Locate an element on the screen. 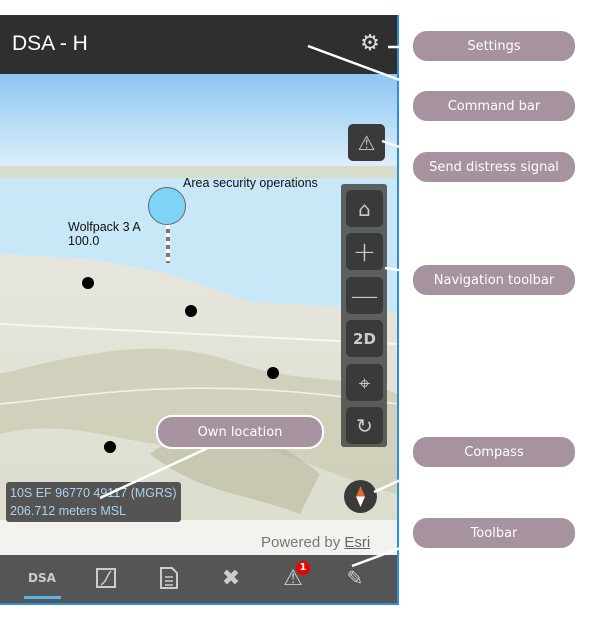 The width and height of the screenshot is (599, 623). attribution-prefix: Powered by is located at coordinates (303, 542).